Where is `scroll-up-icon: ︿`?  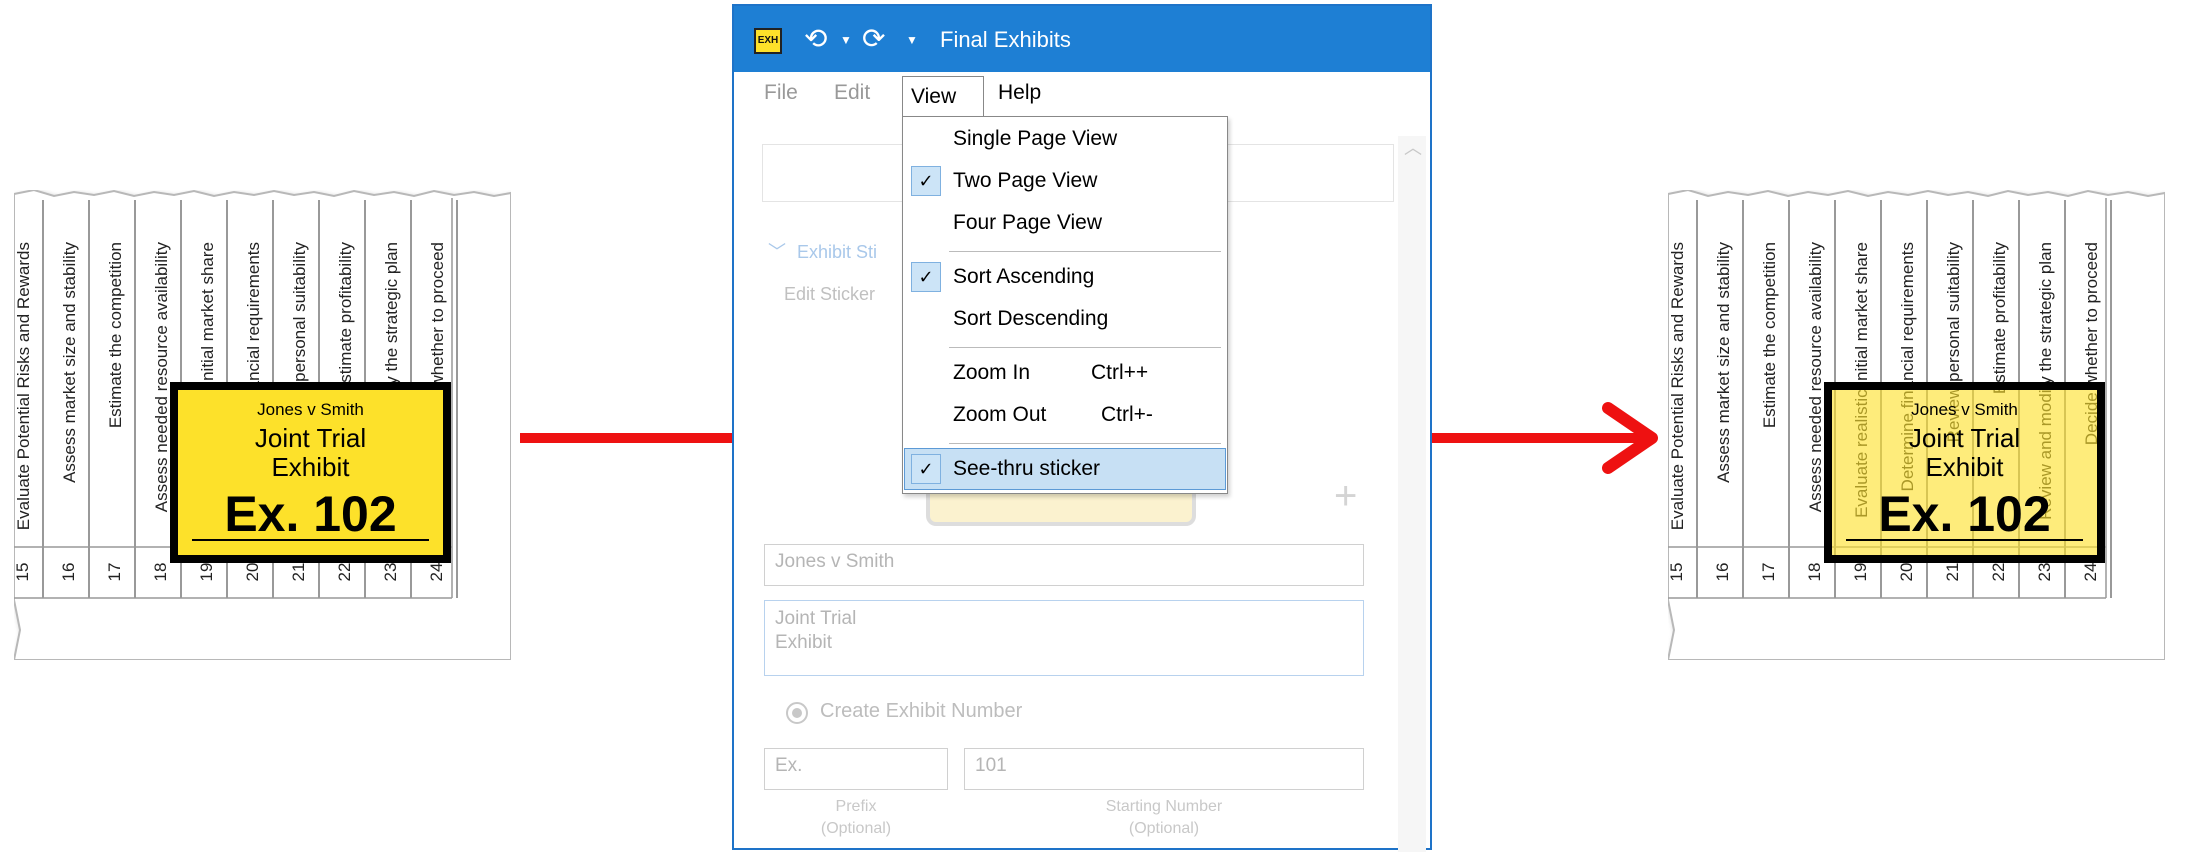
scroll-up-icon: ︿ is located at coordinates (1413, 147).